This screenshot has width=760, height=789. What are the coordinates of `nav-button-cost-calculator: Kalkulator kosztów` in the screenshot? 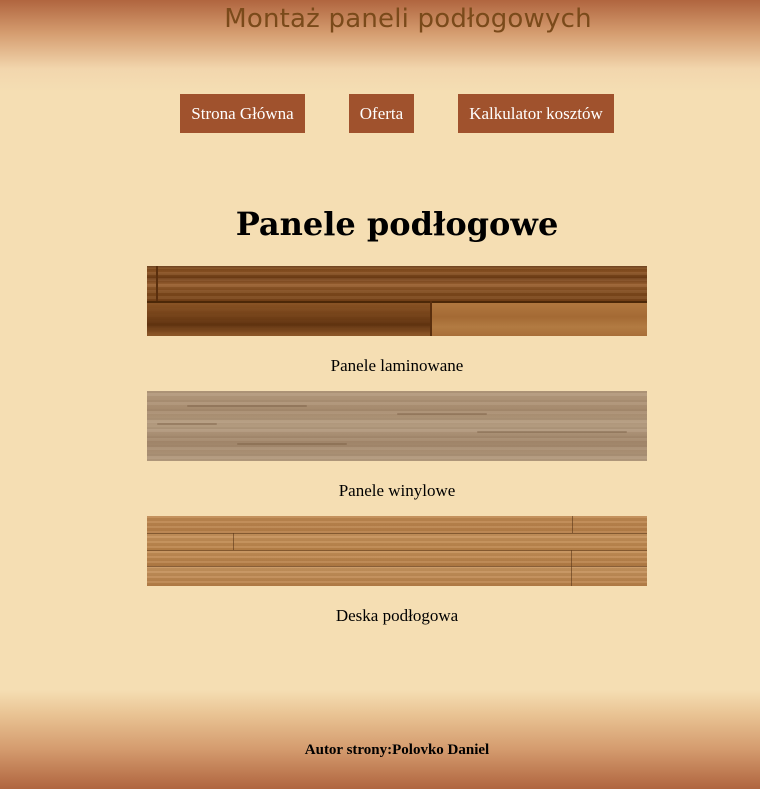 It's located at (536, 113).